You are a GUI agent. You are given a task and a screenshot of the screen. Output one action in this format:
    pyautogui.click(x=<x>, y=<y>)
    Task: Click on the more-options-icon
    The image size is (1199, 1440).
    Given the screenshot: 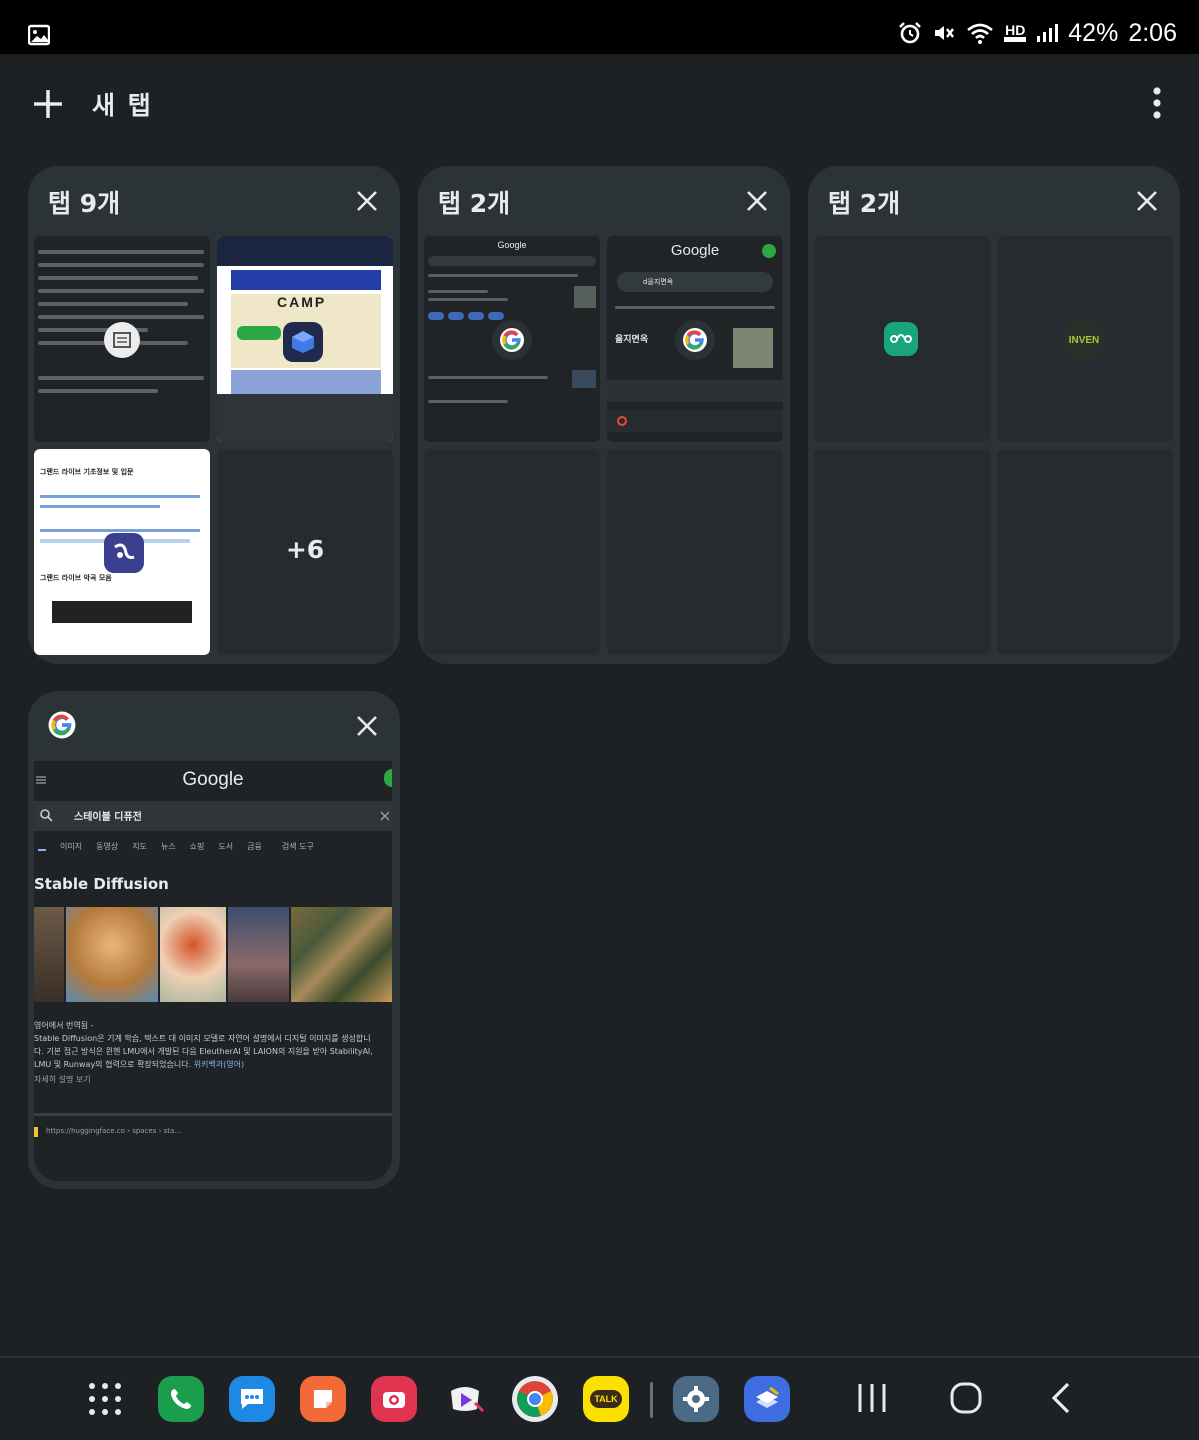 What is the action you would take?
    pyautogui.click(x=1157, y=103)
    